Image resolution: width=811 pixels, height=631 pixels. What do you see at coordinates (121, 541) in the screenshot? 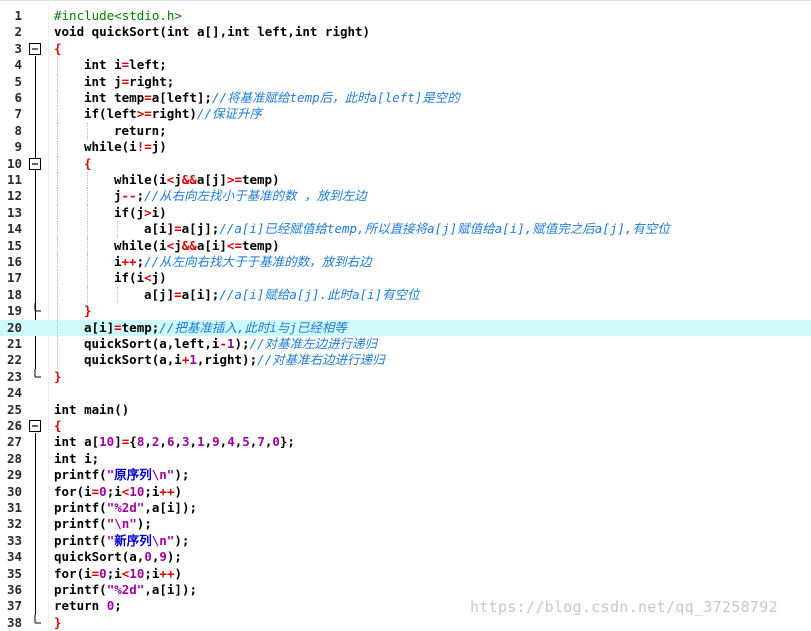
I see `code-text: printf("新序列\n");` at bounding box center [121, 541].